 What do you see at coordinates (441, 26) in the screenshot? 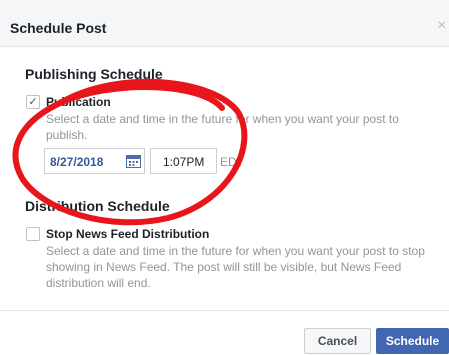
I see `close-icon: ×` at bounding box center [441, 26].